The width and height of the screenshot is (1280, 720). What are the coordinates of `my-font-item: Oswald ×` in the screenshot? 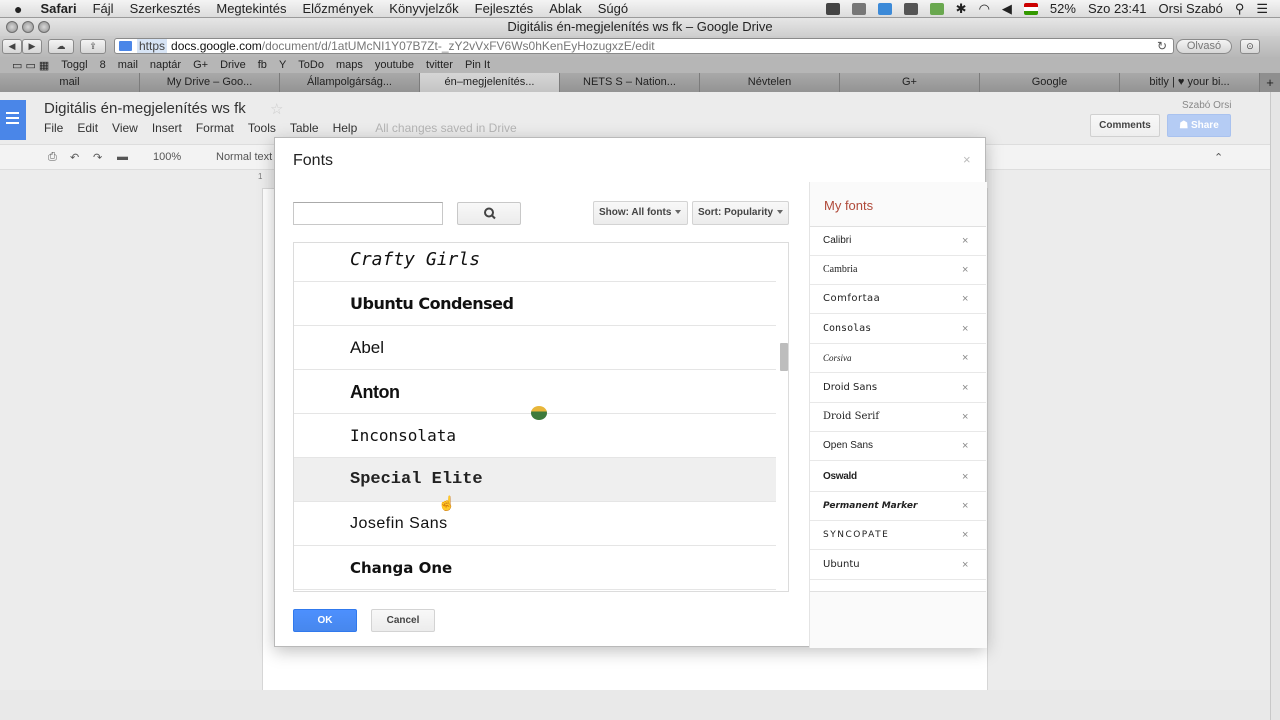 It's located at (898, 477).